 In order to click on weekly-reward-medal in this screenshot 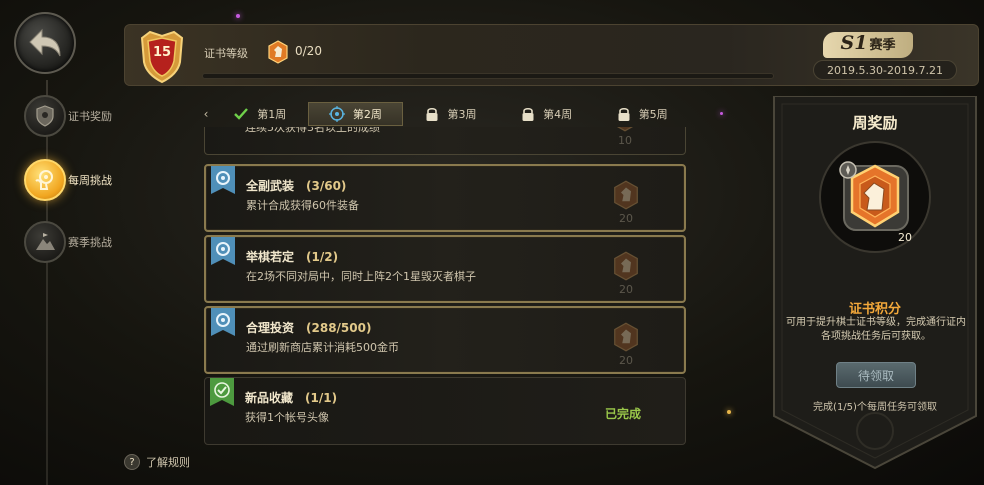, I will do `click(875, 197)`.